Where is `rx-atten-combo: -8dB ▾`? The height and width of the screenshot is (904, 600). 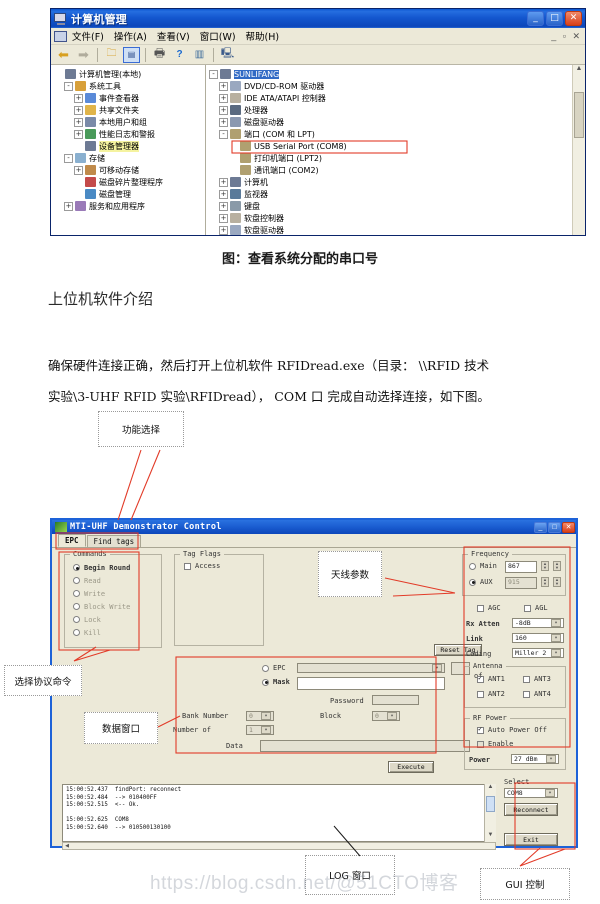
rx-atten-combo: -8dB ▾ is located at coordinates (538, 623).